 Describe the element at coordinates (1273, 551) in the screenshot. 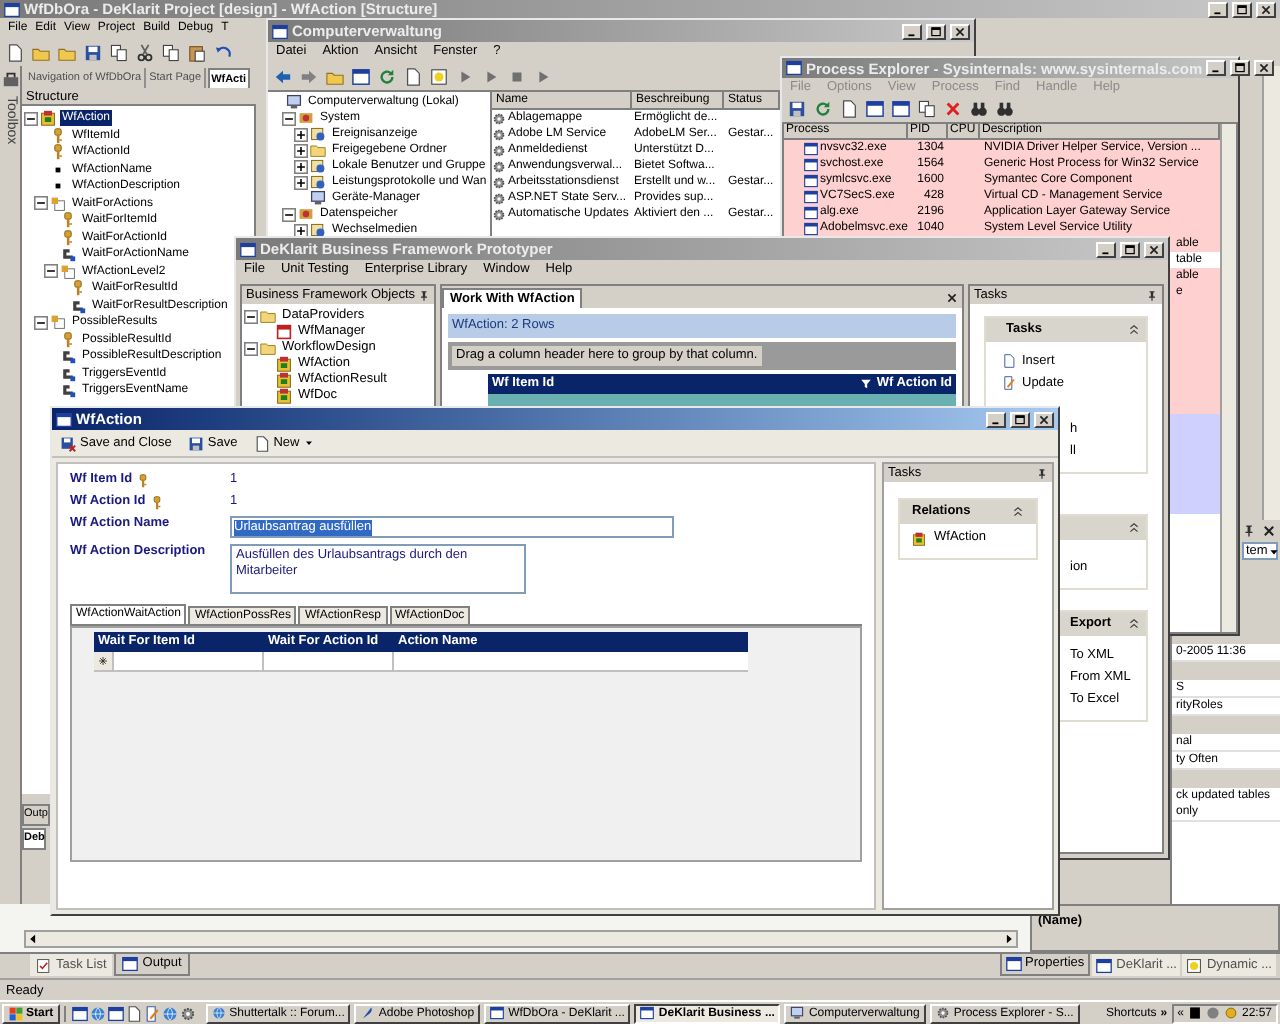

I see `caret-icon` at that location.